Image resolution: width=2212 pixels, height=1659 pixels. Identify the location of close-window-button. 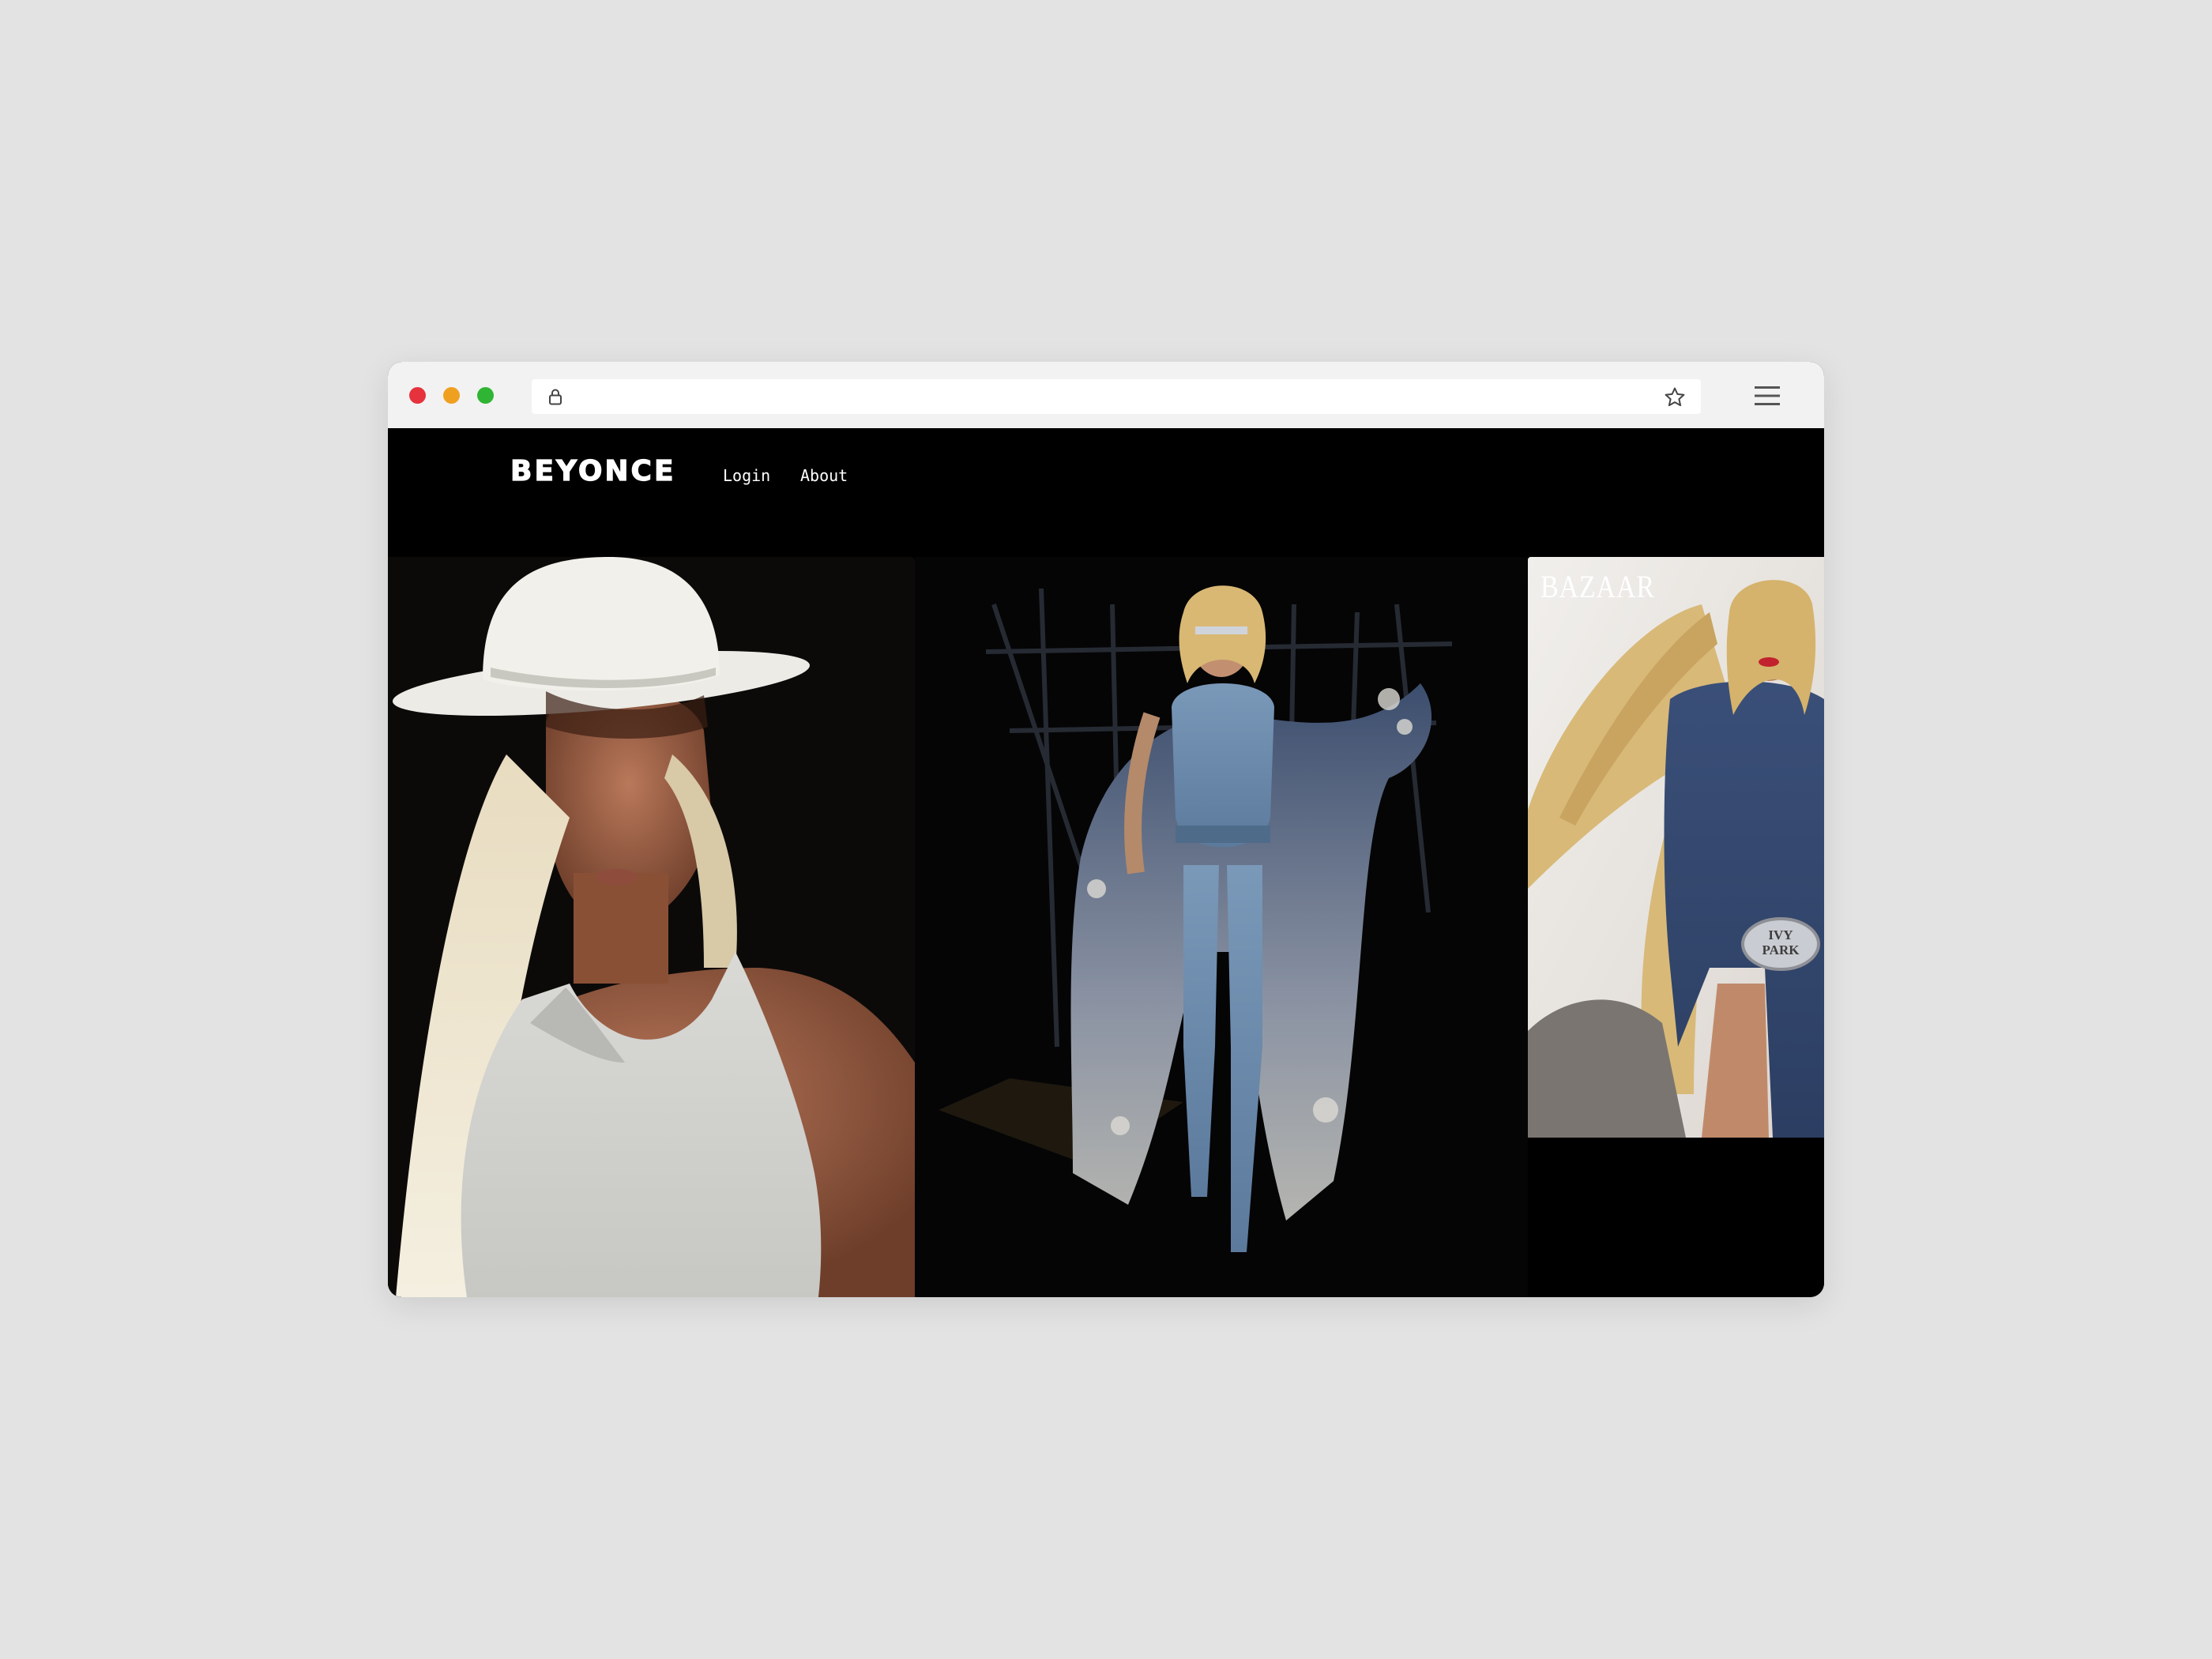
(418, 396).